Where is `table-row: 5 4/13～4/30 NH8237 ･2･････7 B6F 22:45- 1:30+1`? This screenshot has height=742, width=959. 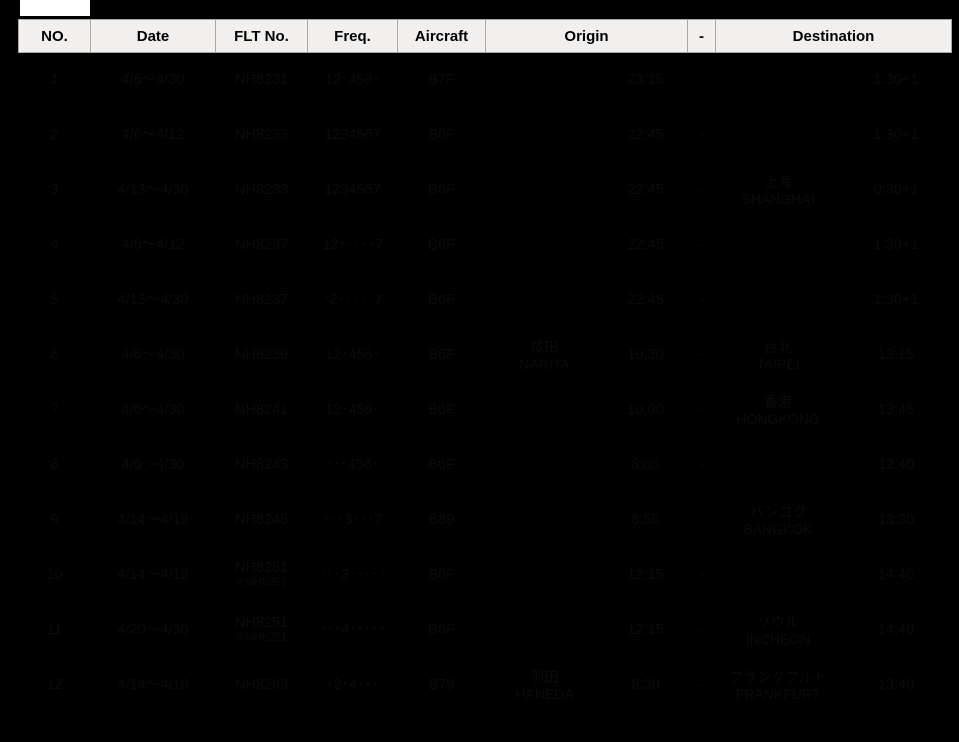 table-row: 5 4/13～4/30 NH8237 ･2･････7 B6F 22:45- 1:30+1 is located at coordinates (485, 300).